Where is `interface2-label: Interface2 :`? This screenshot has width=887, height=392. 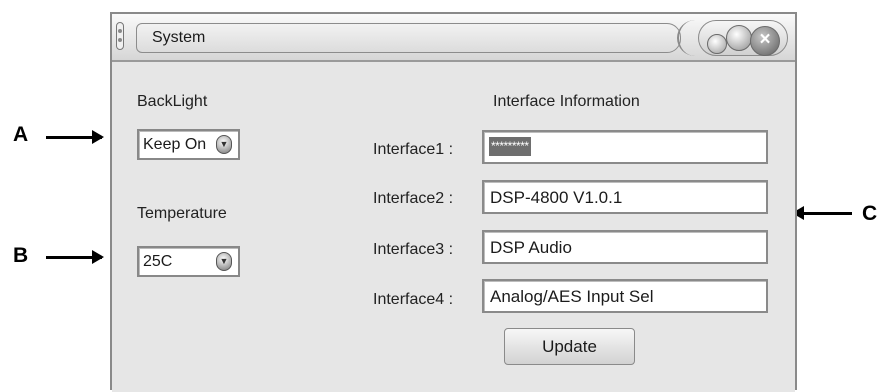
interface2-label: Interface2 : is located at coordinates (413, 198).